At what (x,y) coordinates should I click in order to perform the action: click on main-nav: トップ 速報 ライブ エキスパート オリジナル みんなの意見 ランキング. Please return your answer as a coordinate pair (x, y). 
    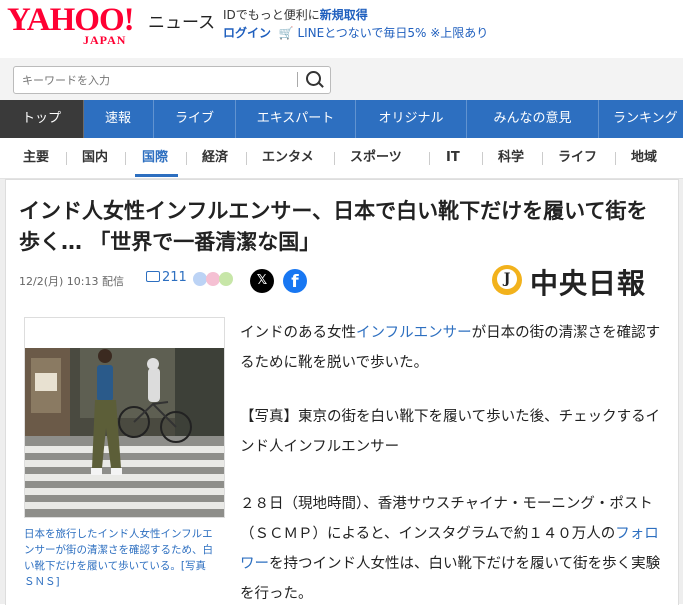
    Looking at the image, I should click on (341, 119).